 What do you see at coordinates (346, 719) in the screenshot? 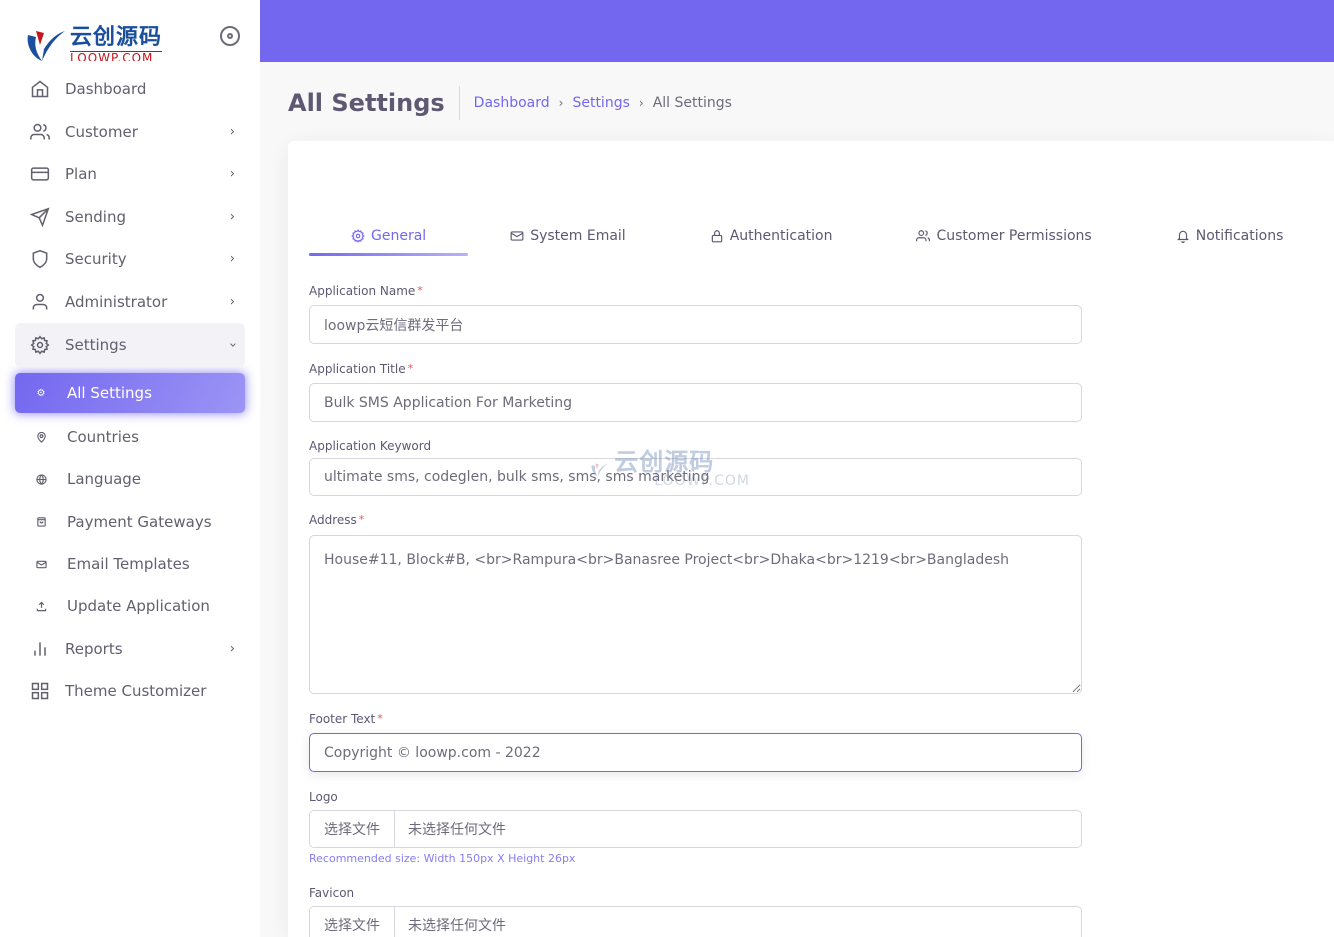
I see `footer-text-label: Footer Text *` at bounding box center [346, 719].